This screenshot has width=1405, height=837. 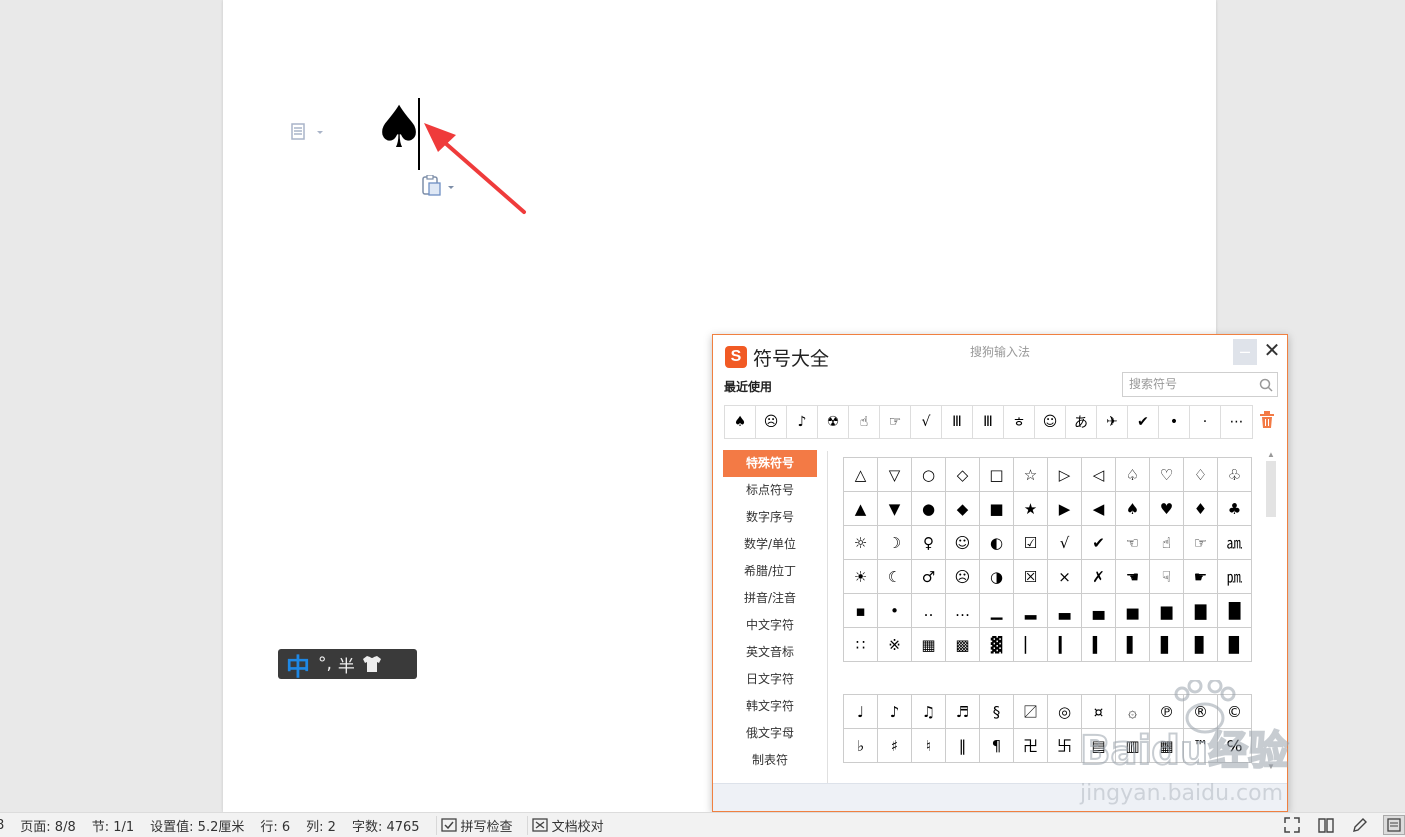 What do you see at coordinates (929, 712) in the screenshot?
I see `symbol-cell: ♫` at bounding box center [929, 712].